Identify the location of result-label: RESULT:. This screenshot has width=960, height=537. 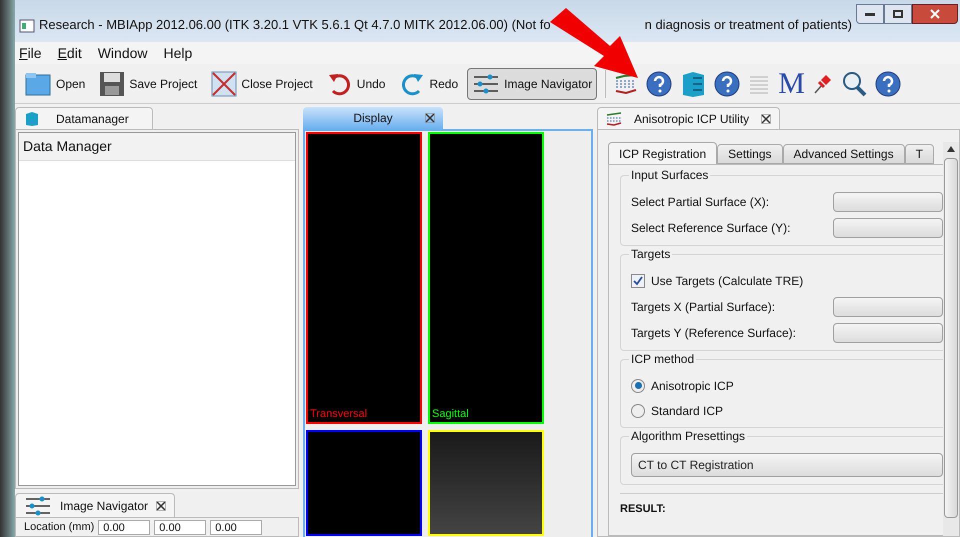
(643, 509).